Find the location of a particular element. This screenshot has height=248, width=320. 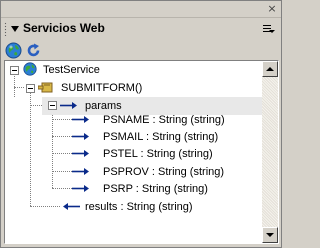

panel-toolbar is located at coordinates (141, 50).